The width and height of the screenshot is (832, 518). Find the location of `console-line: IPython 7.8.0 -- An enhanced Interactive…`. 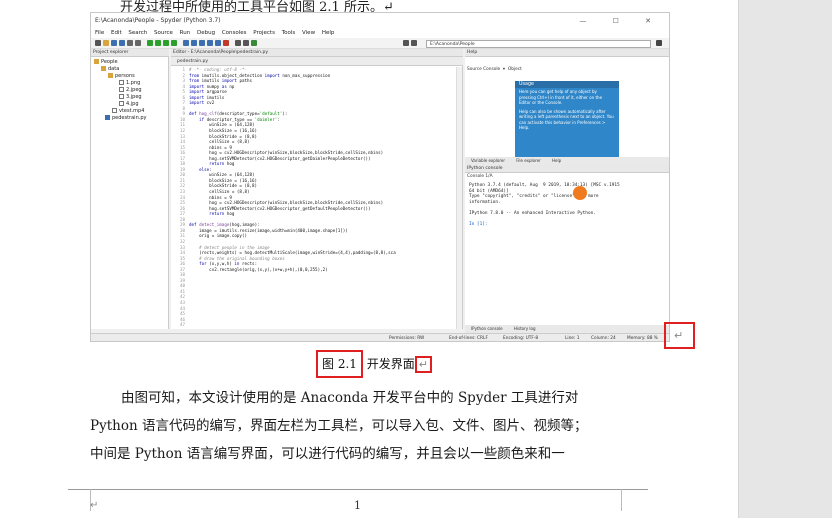

console-line: IPython 7.8.0 -- An enhanced Interactive… is located at coordinates (532, 213).